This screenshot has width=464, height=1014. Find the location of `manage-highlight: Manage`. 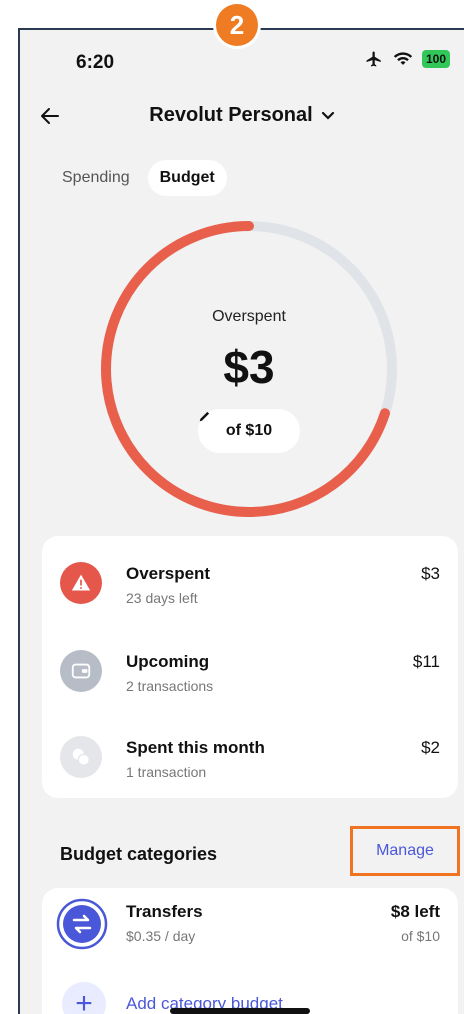

manage-highlight: Manage is located at coordinates (405, 851).